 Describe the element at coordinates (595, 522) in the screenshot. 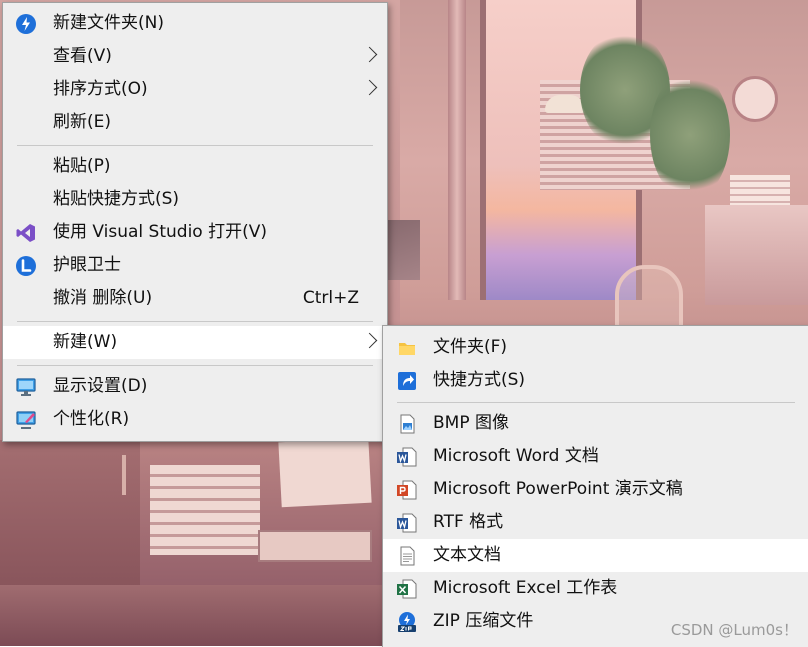

I see `submenu-item-rtf: RTF 格式` at that location.